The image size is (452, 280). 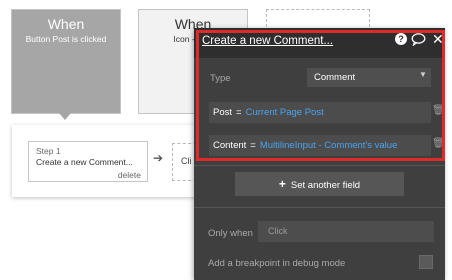 I want to click on breakpoint-checkbox, so click(x=426, y=262).